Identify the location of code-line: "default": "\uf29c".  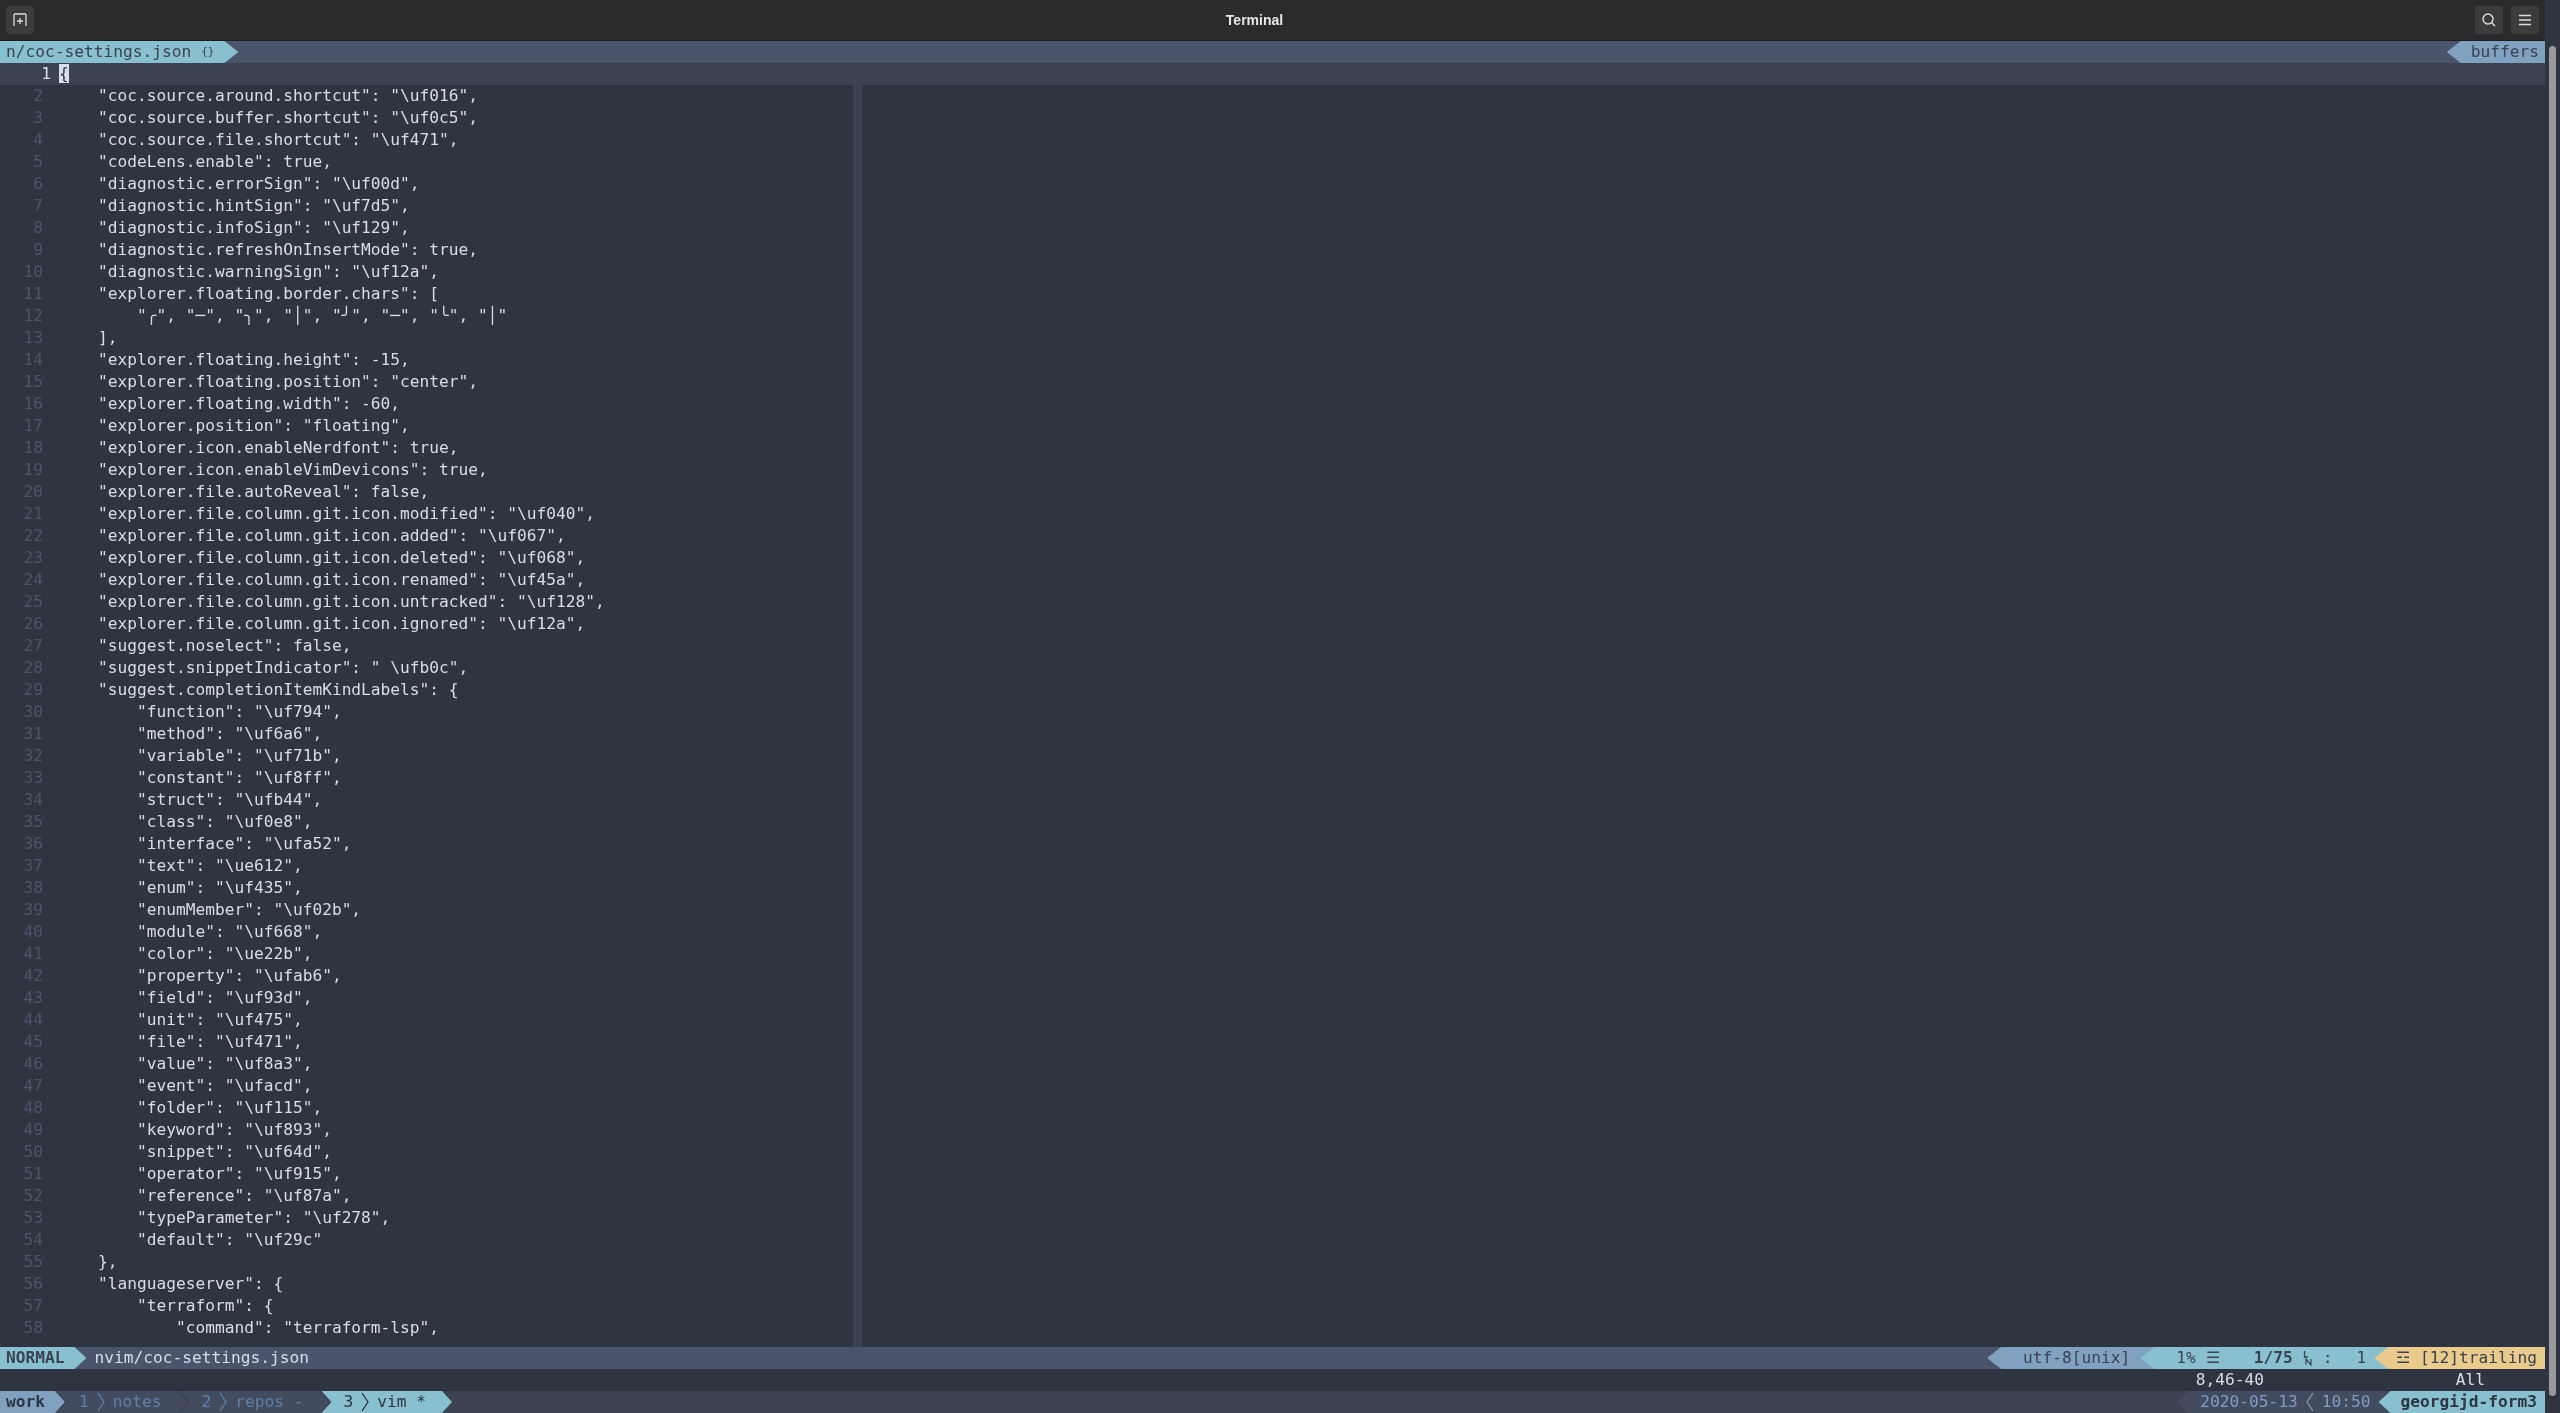
(229, 1240).